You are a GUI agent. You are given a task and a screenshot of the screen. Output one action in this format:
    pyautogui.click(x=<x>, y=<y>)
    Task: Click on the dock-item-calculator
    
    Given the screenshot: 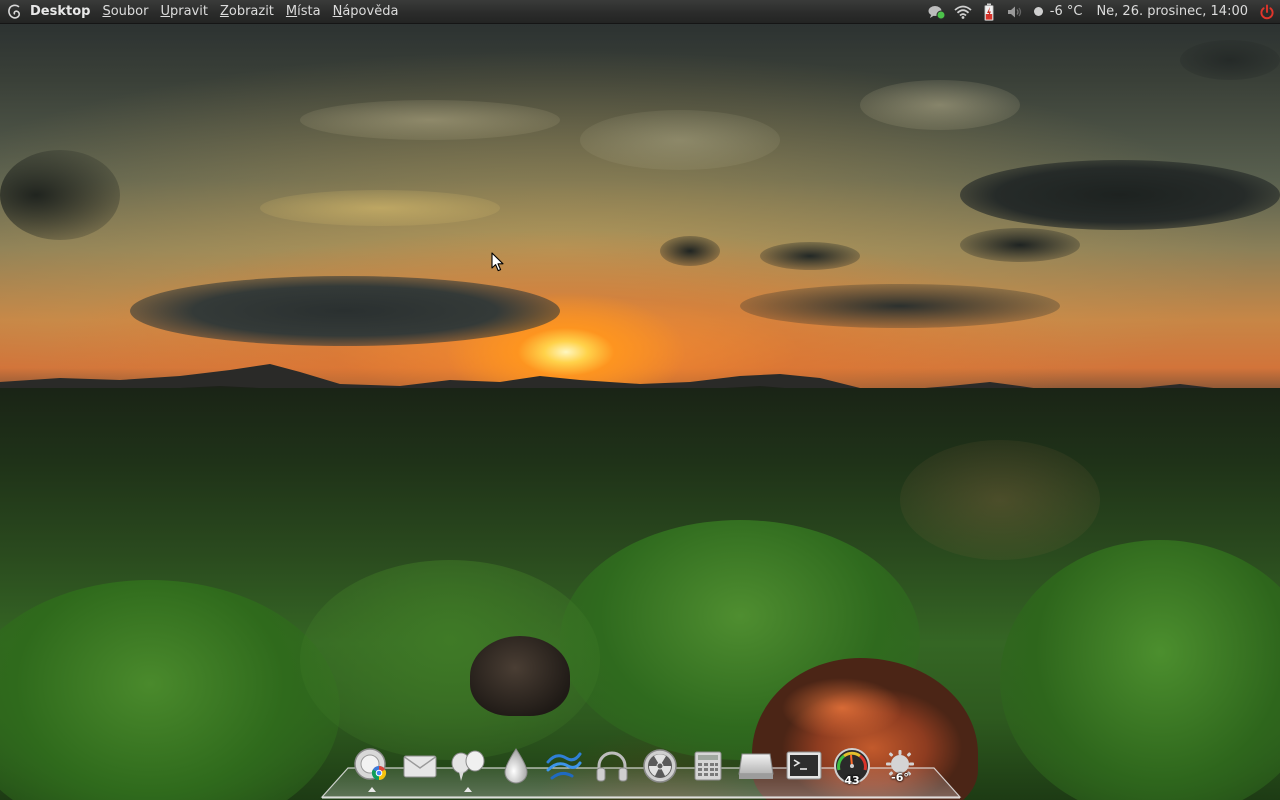 What is the action you would take?
    pyautogui.click(x=708, y=766)
    